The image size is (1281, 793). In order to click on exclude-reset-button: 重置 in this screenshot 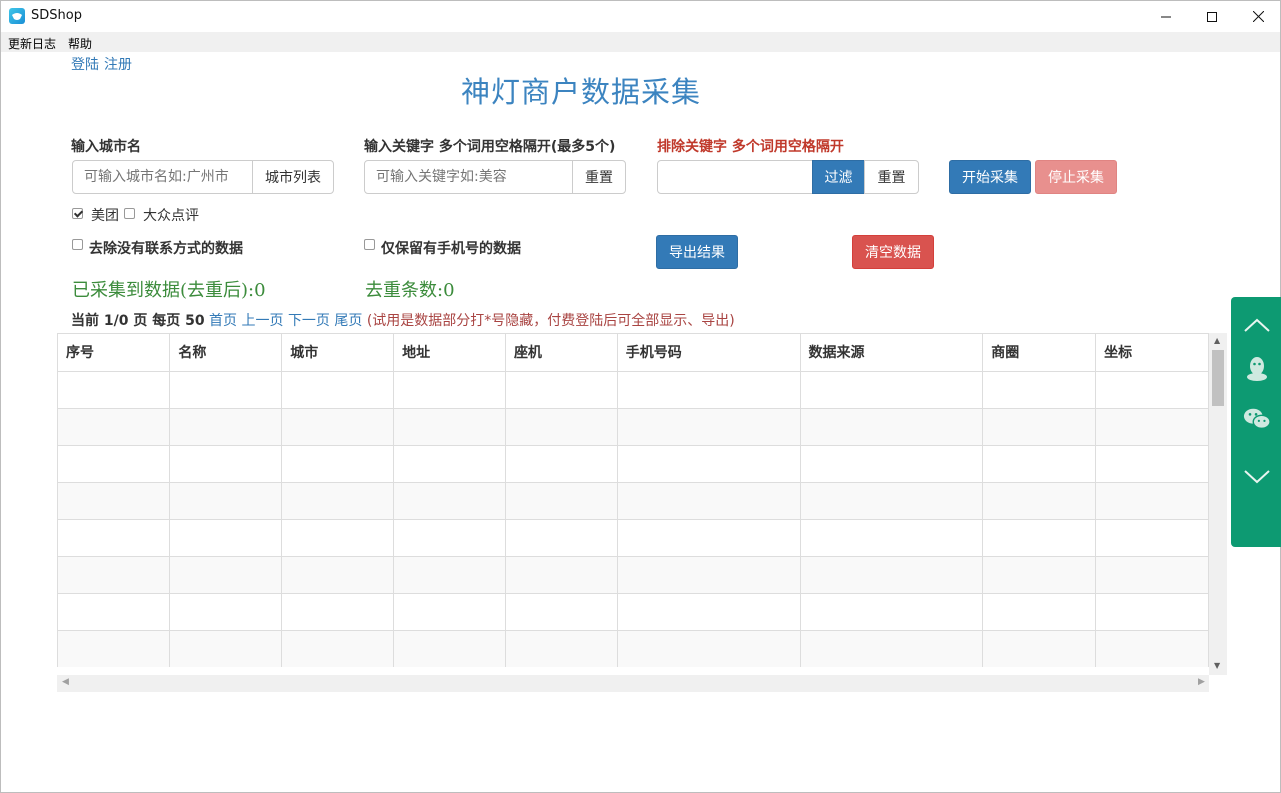, I will do `click(891, 177)`.